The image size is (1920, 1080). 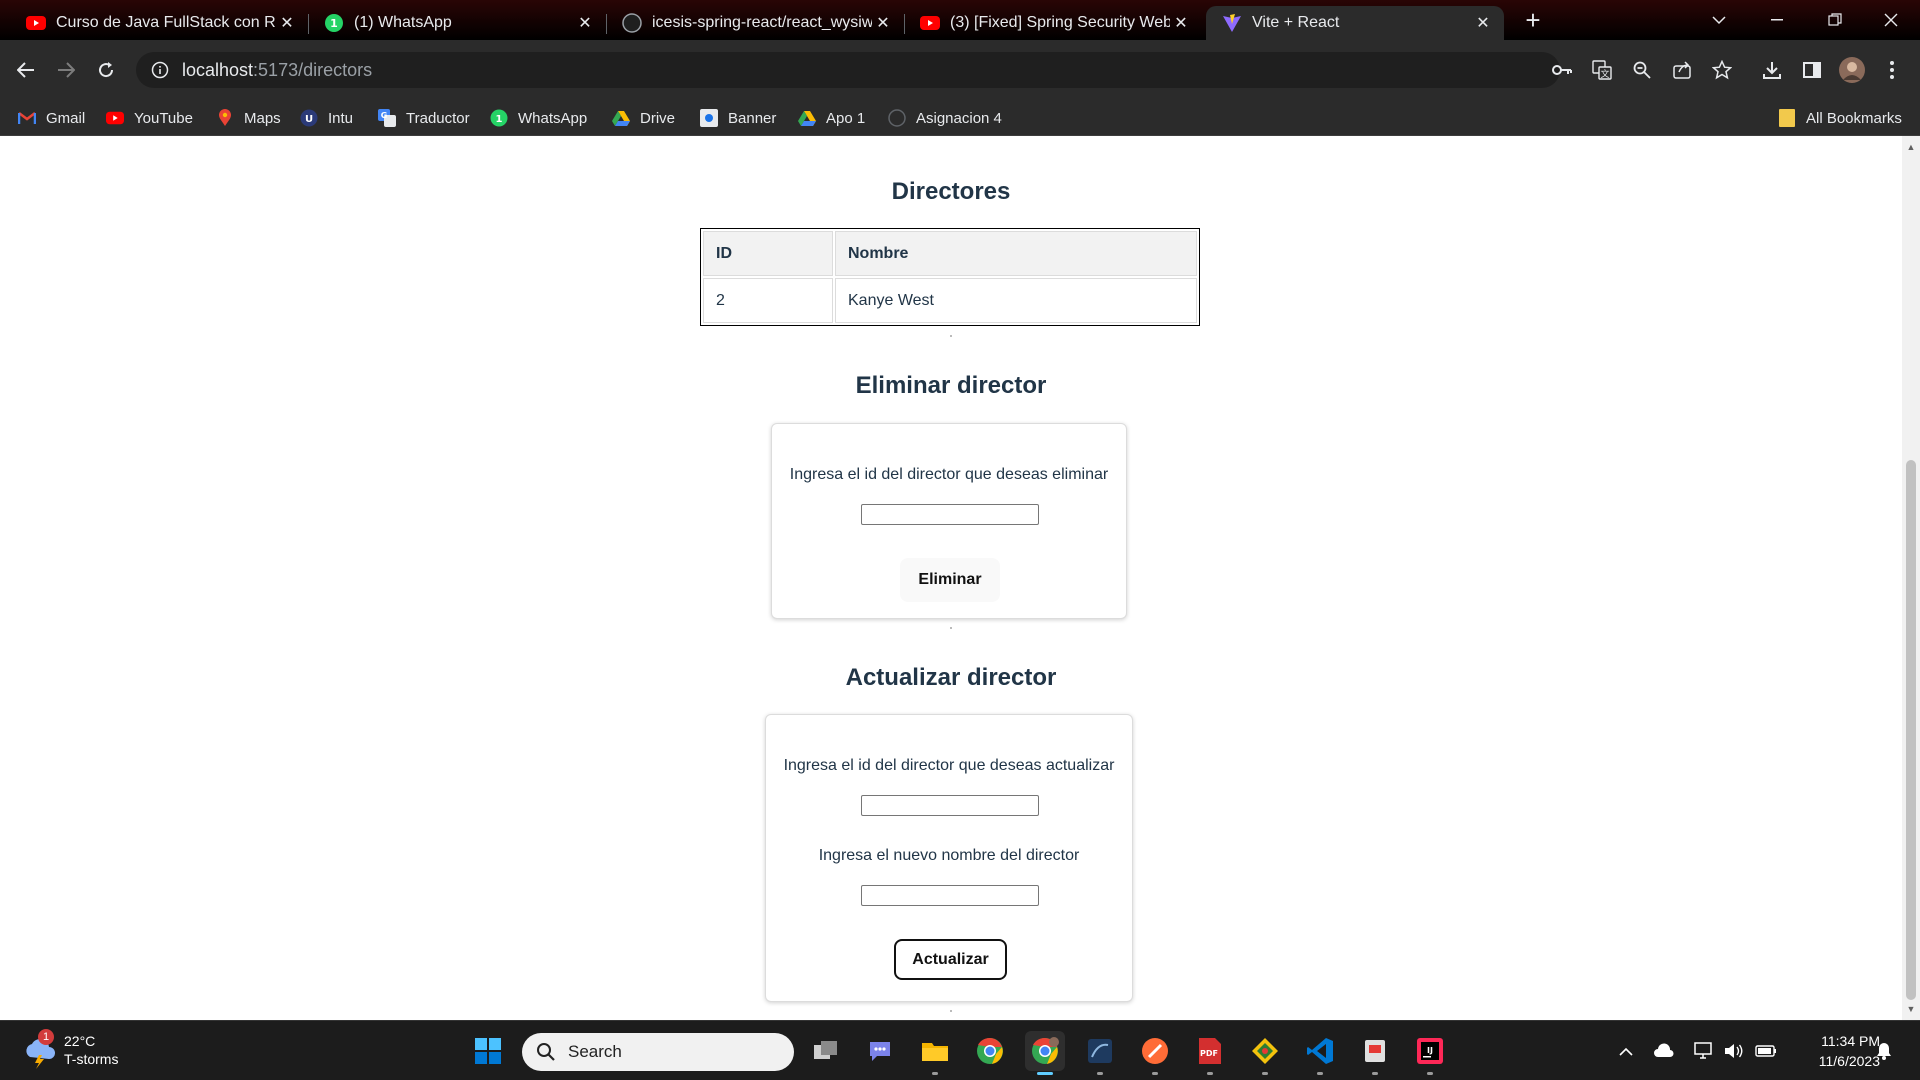 I want to click on vscode-icon, so click(x=1320, y=1051).